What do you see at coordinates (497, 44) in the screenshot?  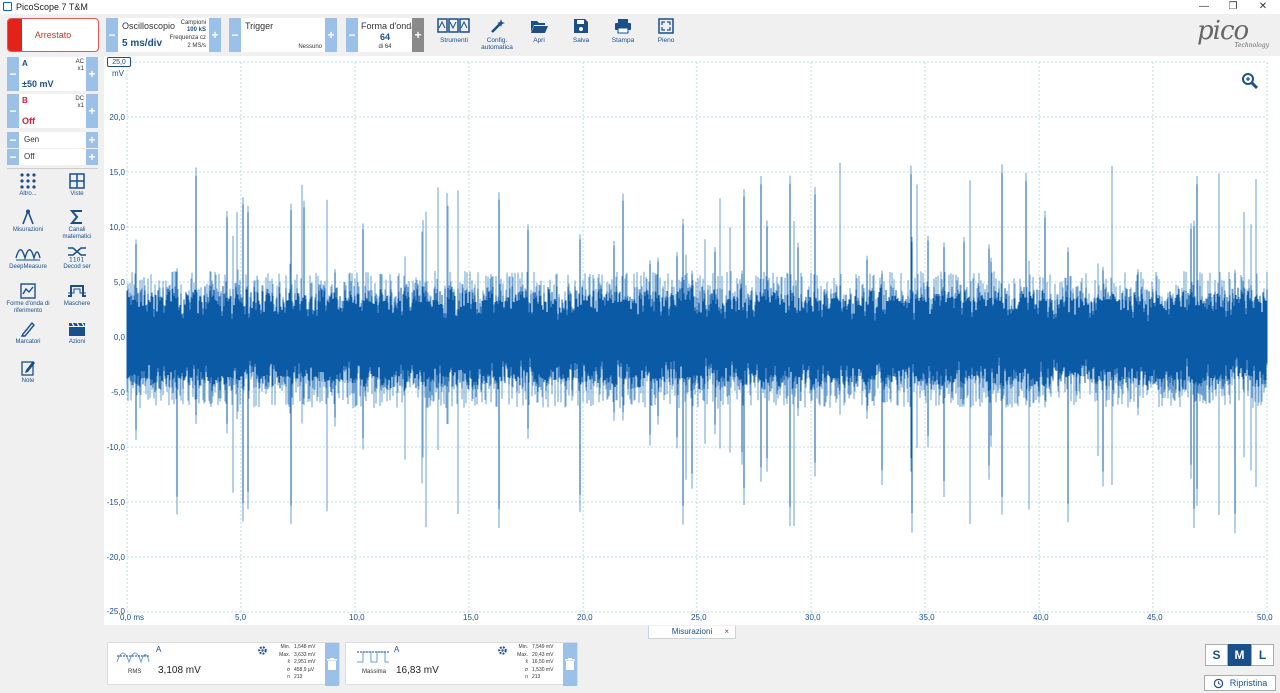 I see `autosetup-label: Config. automatica` at bounding box center [497, 44].